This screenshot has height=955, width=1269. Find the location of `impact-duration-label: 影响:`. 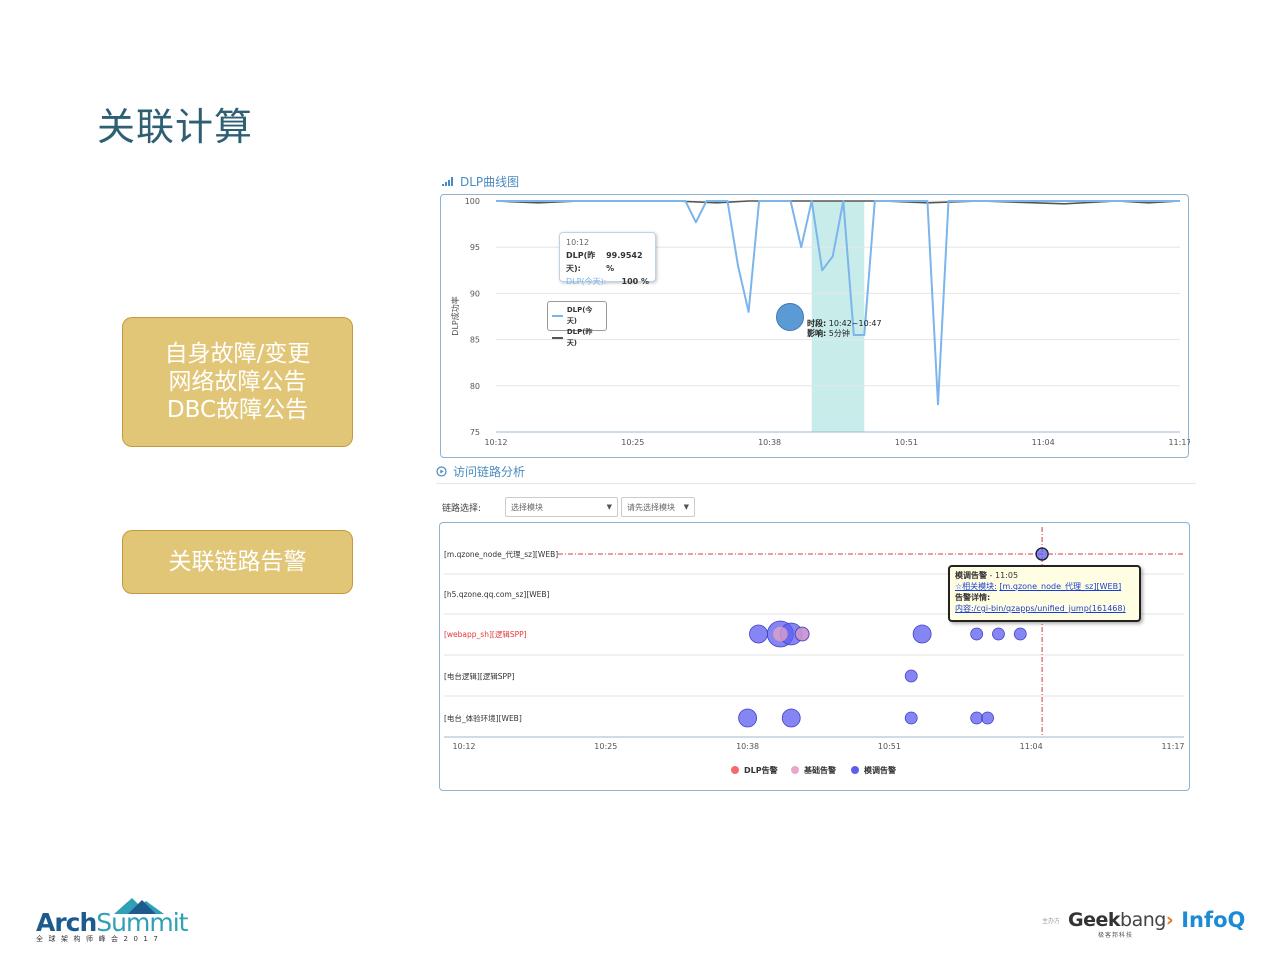

impact-duration-label: 影响: is located at coordinates (817, 333).